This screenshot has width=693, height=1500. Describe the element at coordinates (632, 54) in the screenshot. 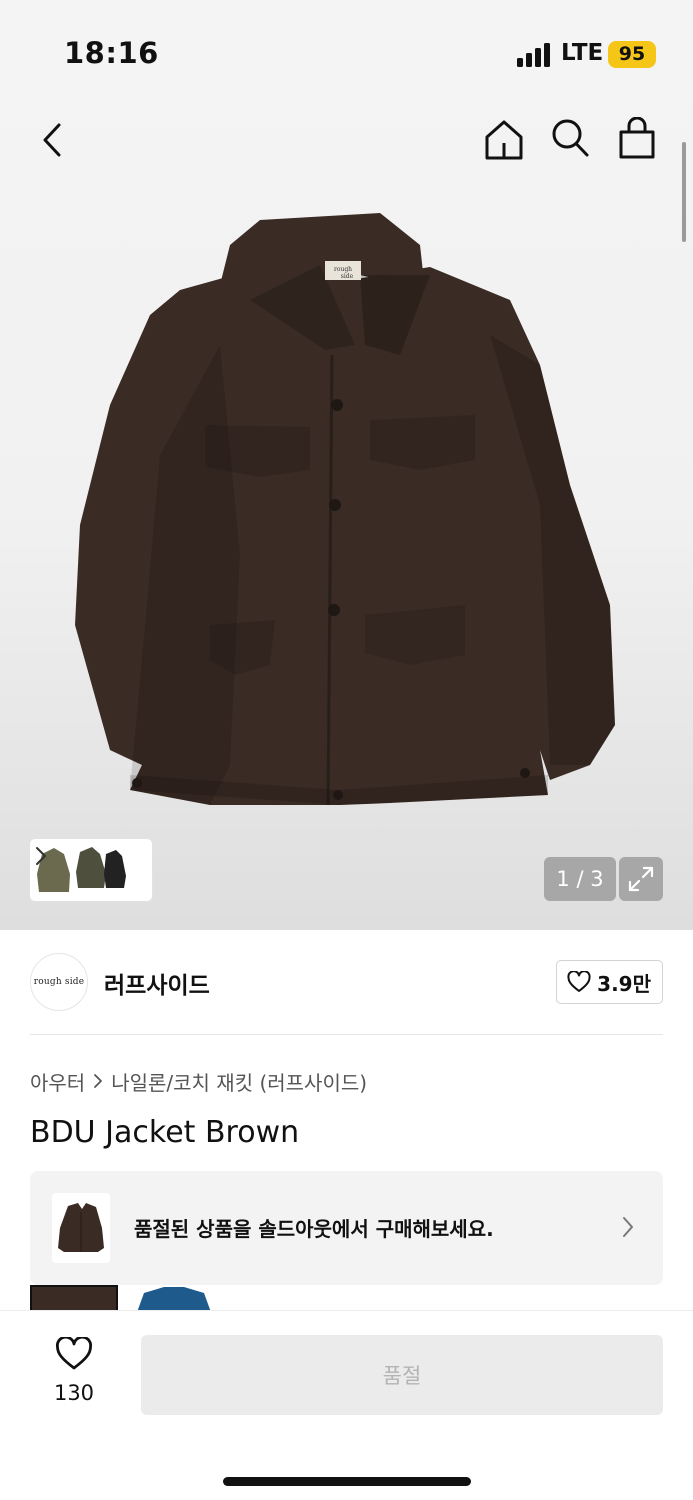

I see `battery-icon: 95` at that location.